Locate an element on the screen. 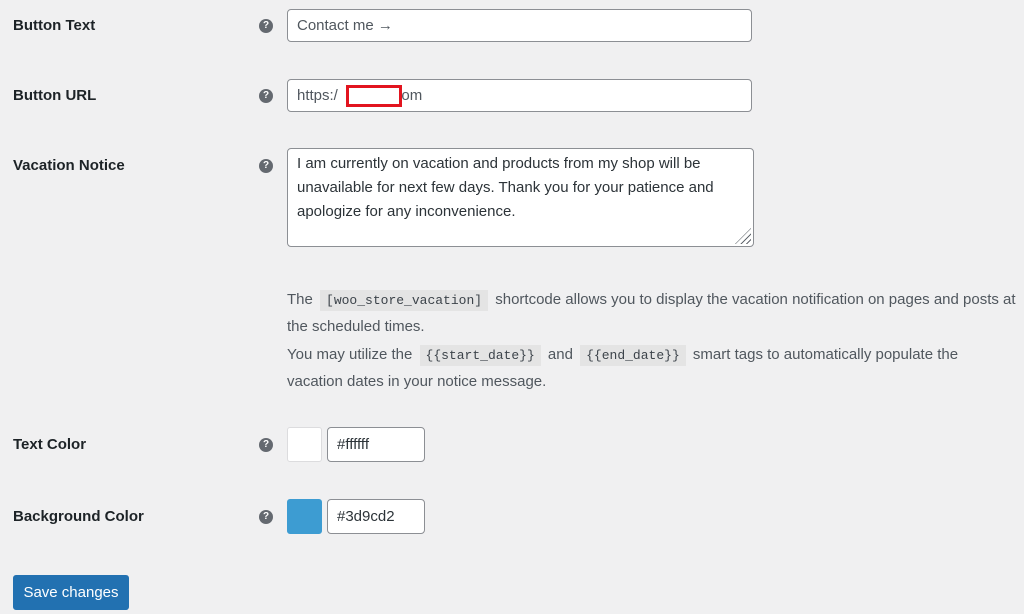  text-color-swatch is located at coordinates (304, 444).